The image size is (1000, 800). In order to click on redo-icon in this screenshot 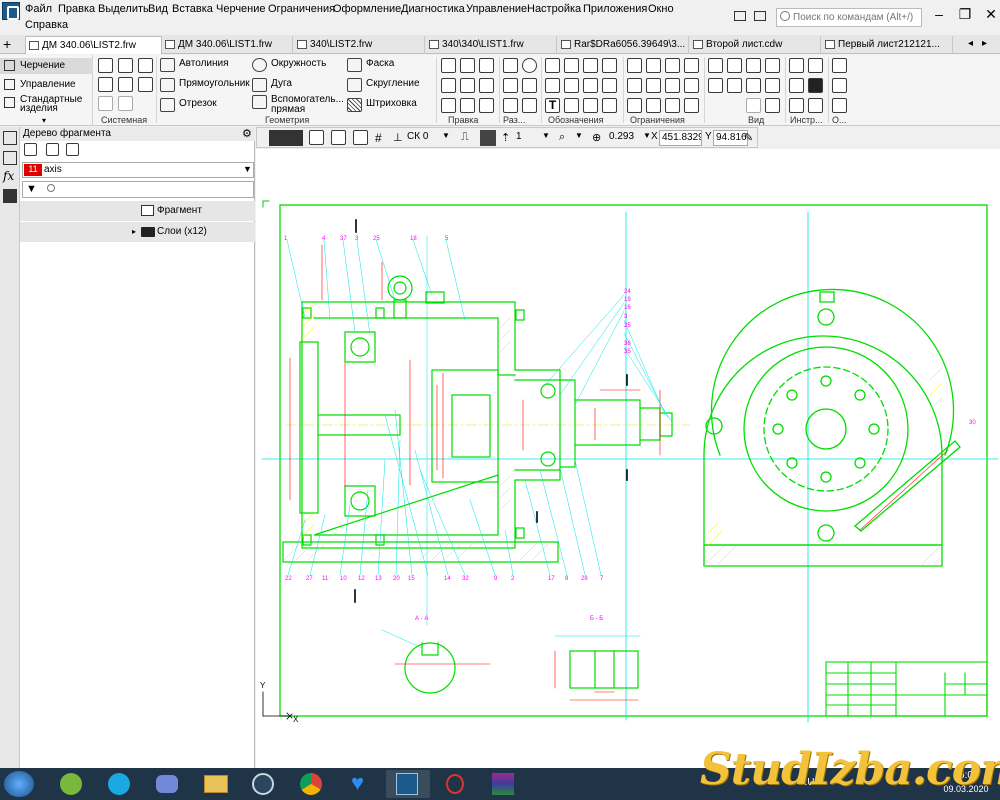, I will do `click(125, 103)`.